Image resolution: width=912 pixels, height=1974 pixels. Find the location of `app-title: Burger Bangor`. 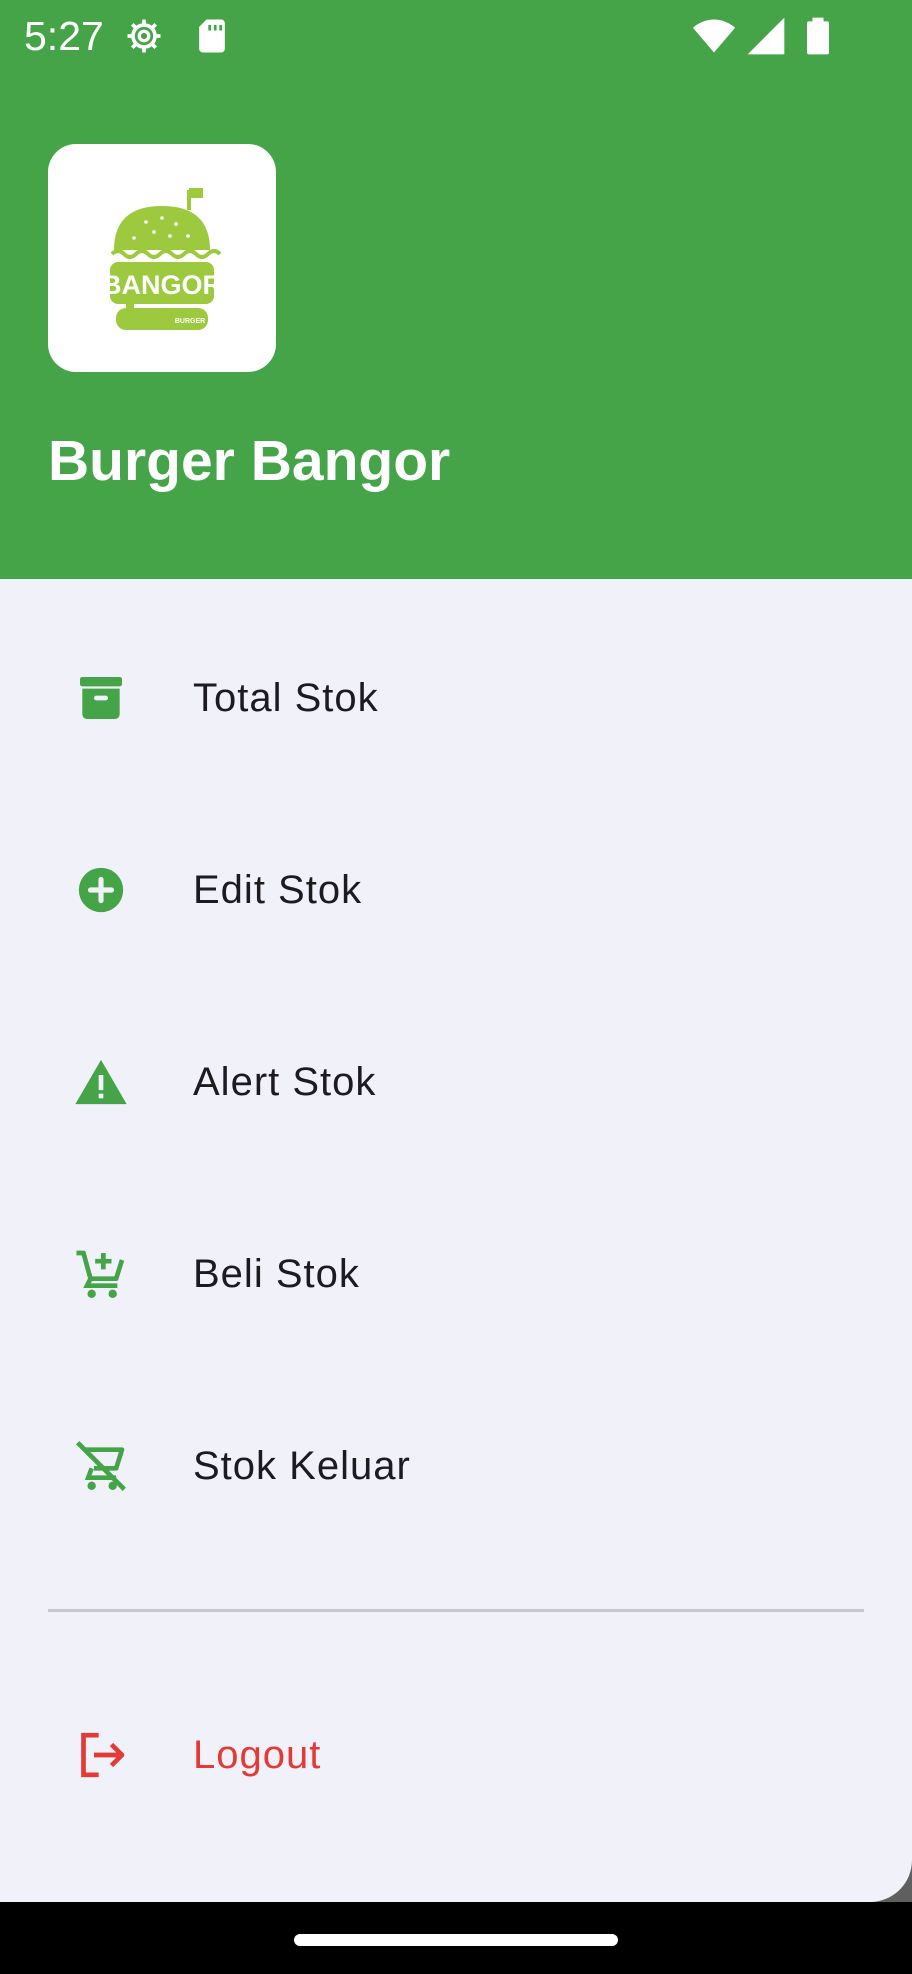

app-title: Burger Bangor is located at coordinates (249, 461).